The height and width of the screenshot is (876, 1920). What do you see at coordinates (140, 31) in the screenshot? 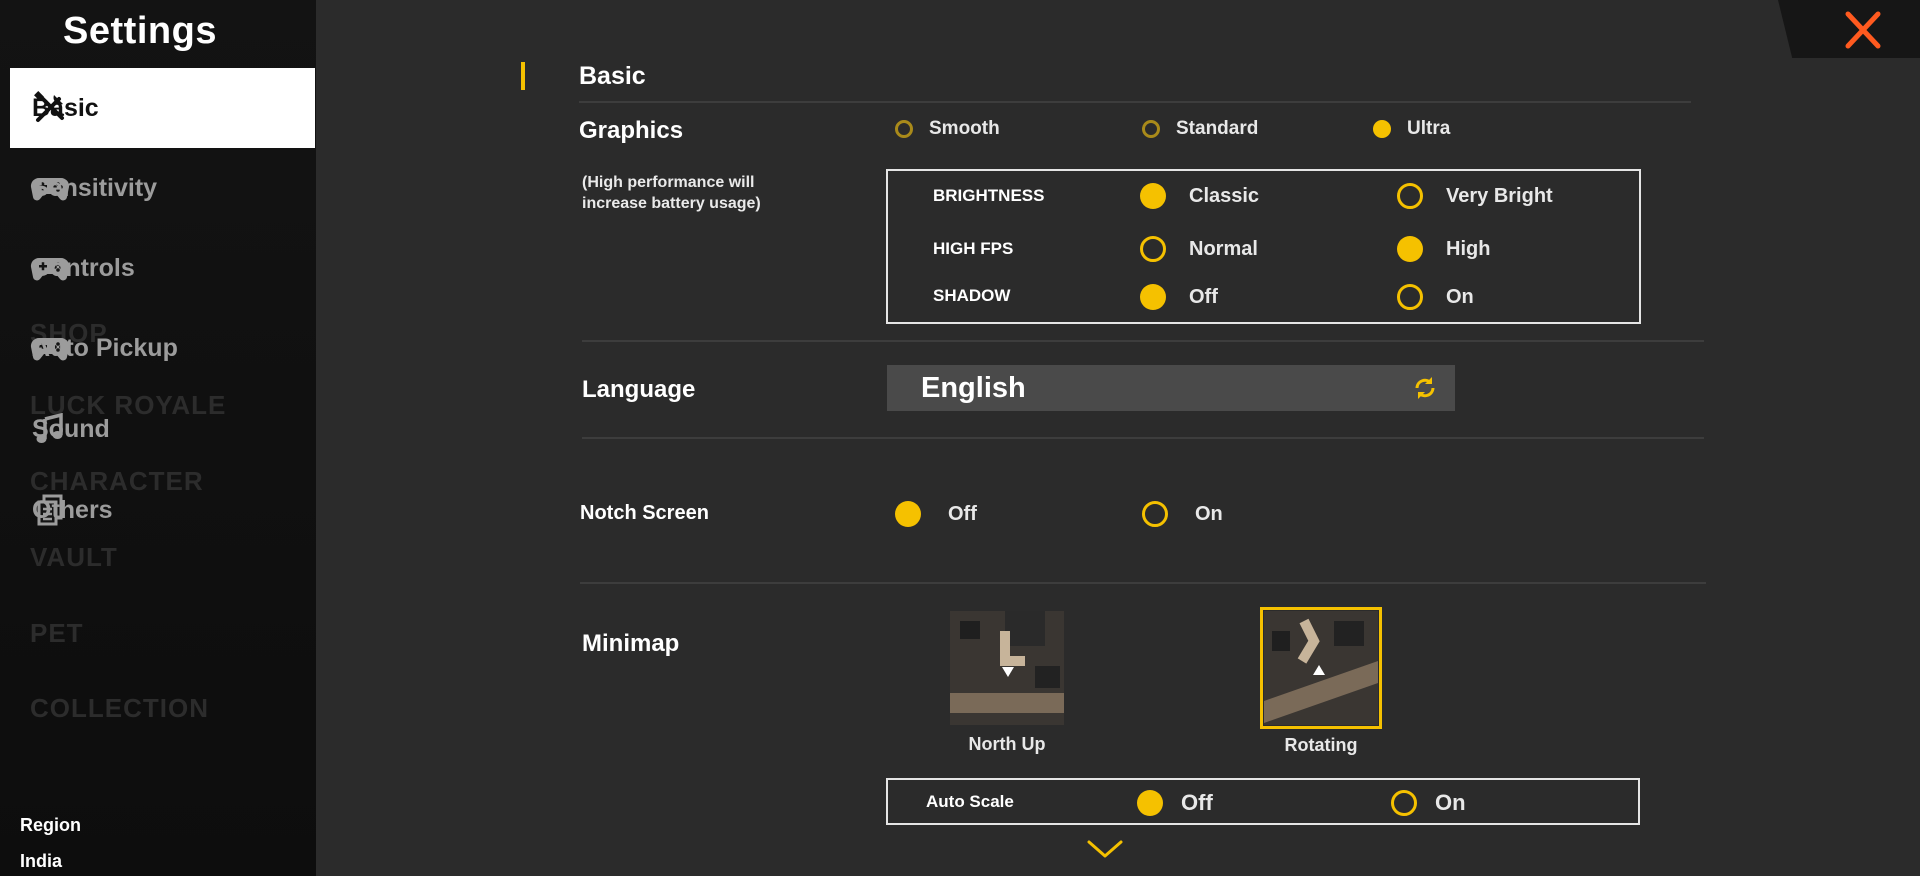
I see `settings-title: Settings` at bounding box center [140, 31].